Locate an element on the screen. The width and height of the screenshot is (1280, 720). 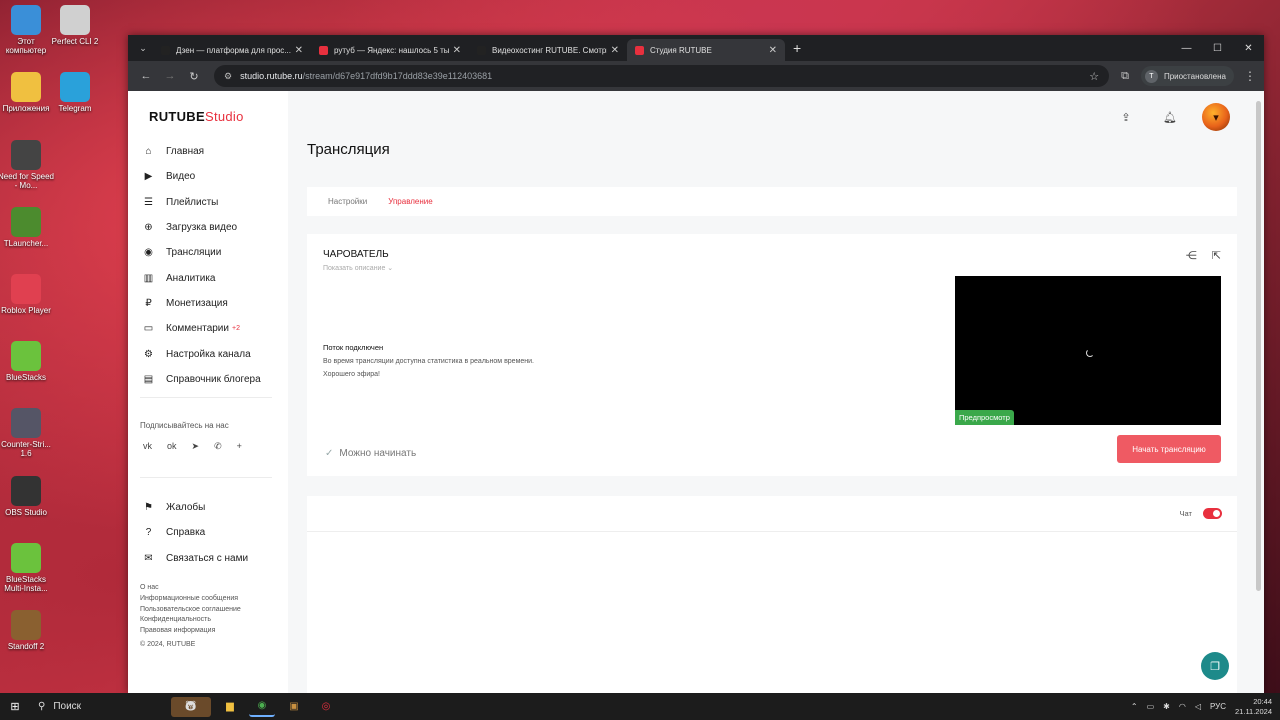
bookmark-star-icon: ☆ is located at coordinates (1094, 76).